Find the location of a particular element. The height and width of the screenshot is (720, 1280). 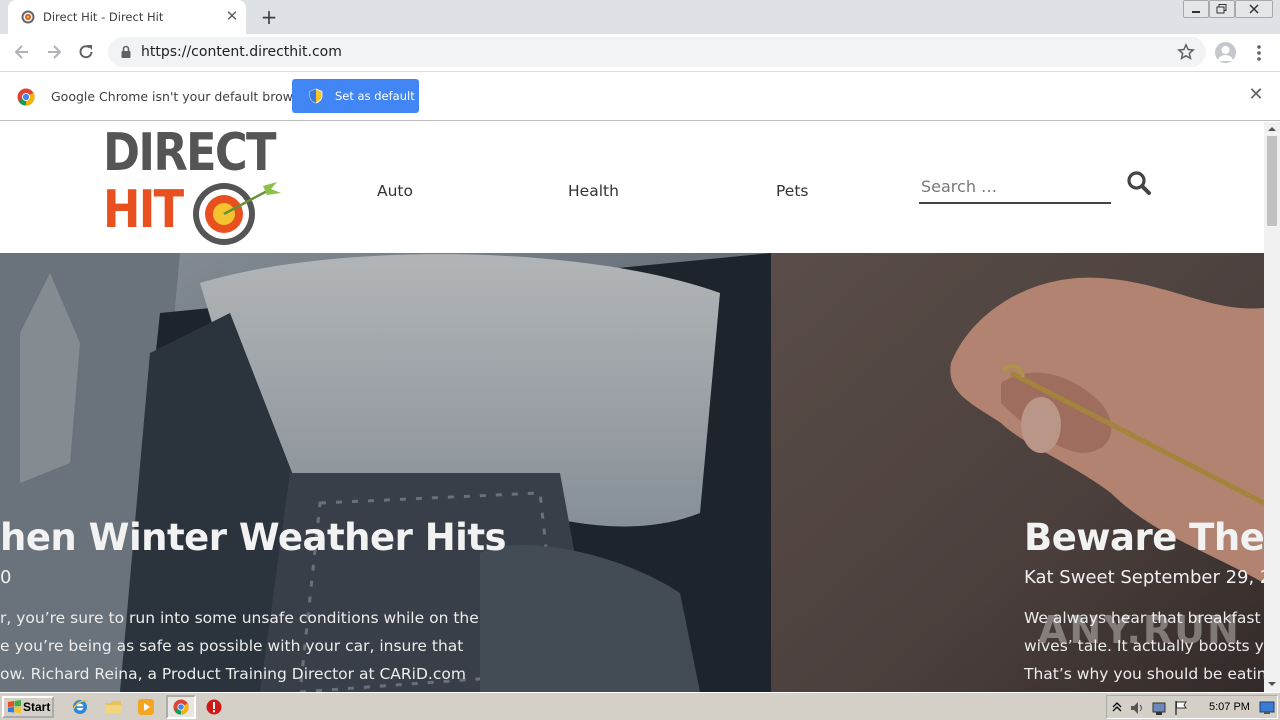

lock-icon is located at coordinates (126, 51).